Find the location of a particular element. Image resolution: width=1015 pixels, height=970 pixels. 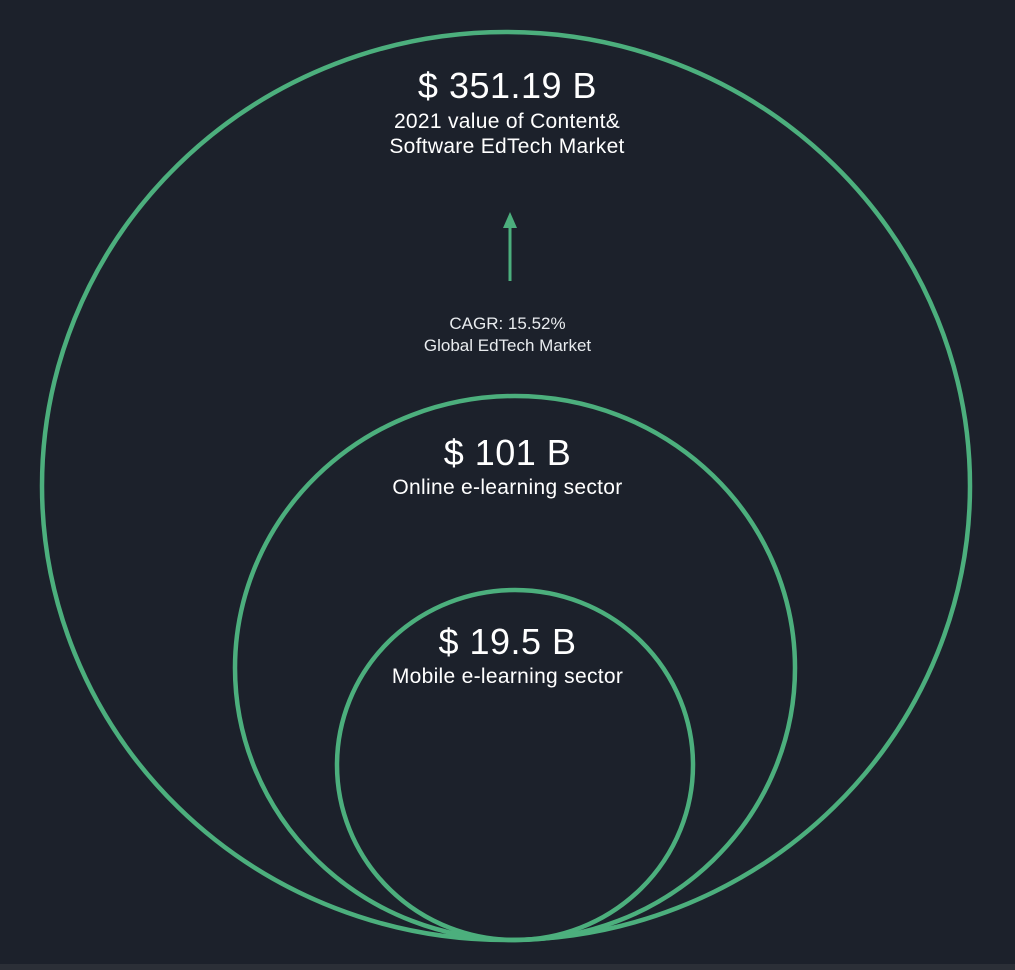

outer-value: $ 351.19 B is located at coordinates (507, 85).